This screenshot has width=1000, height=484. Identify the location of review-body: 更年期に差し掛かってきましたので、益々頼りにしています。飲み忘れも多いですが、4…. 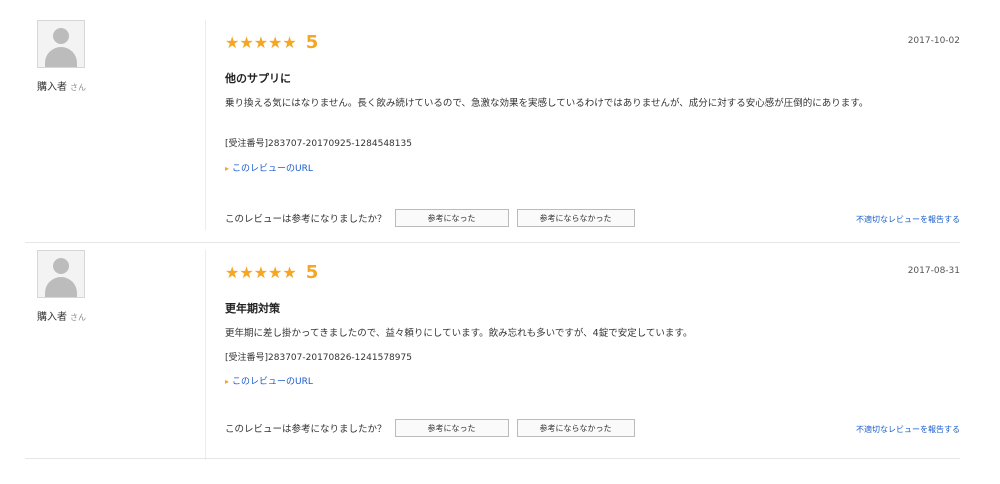
(459, 333).